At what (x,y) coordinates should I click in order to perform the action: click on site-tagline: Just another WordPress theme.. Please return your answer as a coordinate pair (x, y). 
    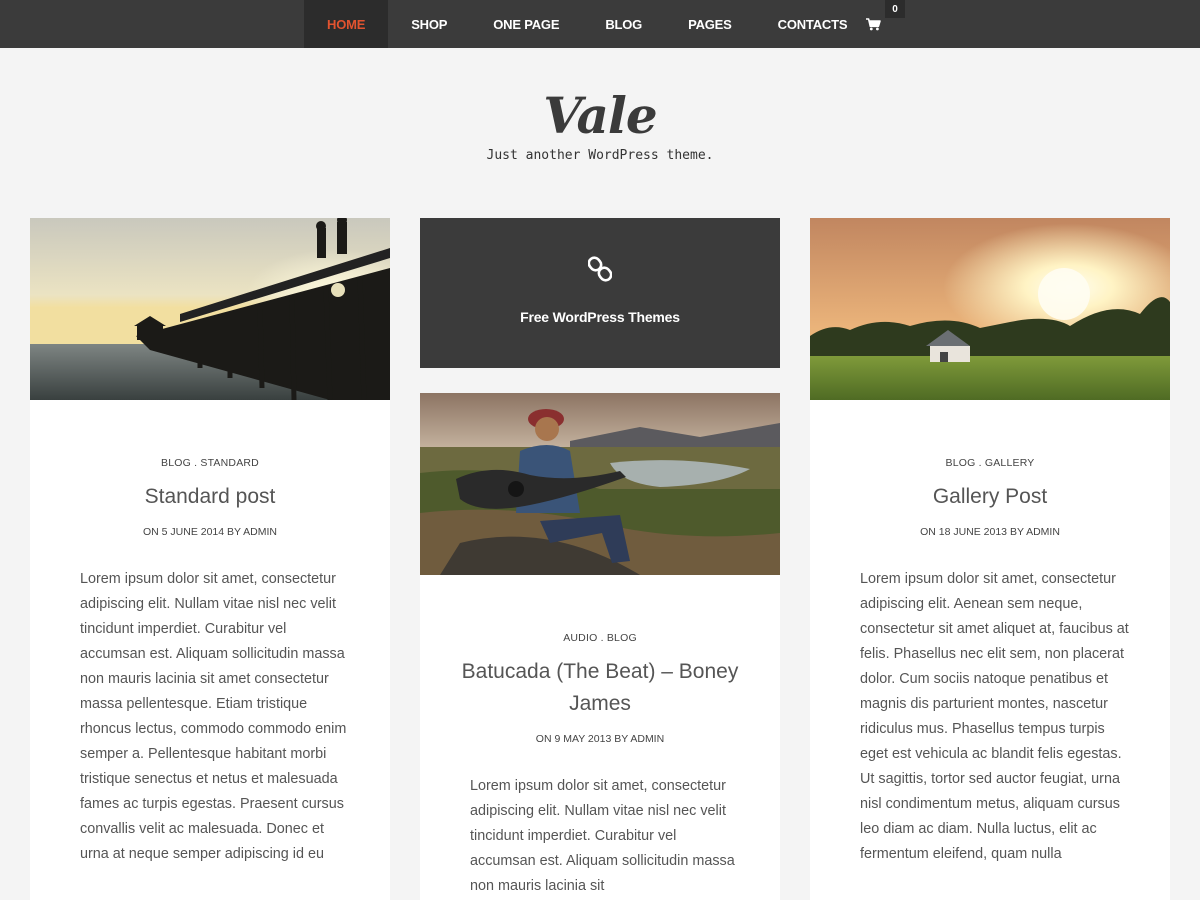
    Looking at the image, I should click on (600, 155).